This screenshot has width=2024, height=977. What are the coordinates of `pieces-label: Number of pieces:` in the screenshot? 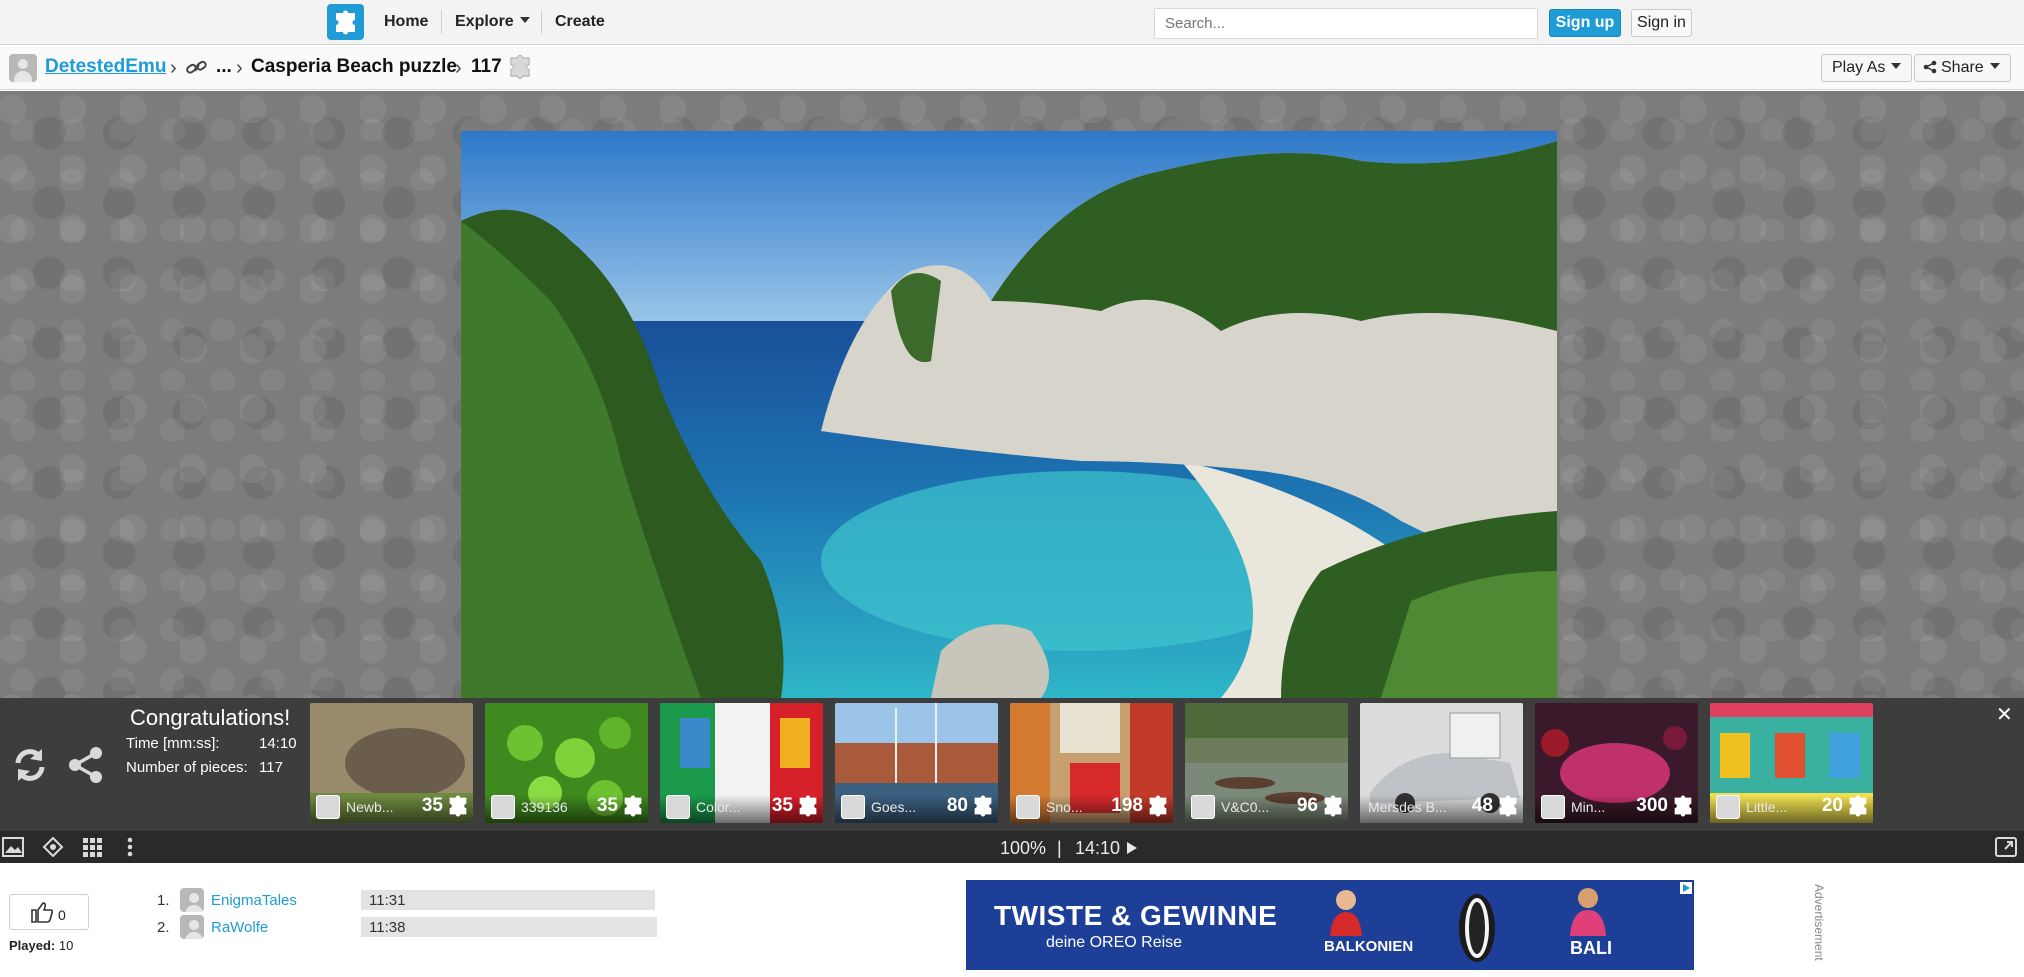 It's located at (187, 767).